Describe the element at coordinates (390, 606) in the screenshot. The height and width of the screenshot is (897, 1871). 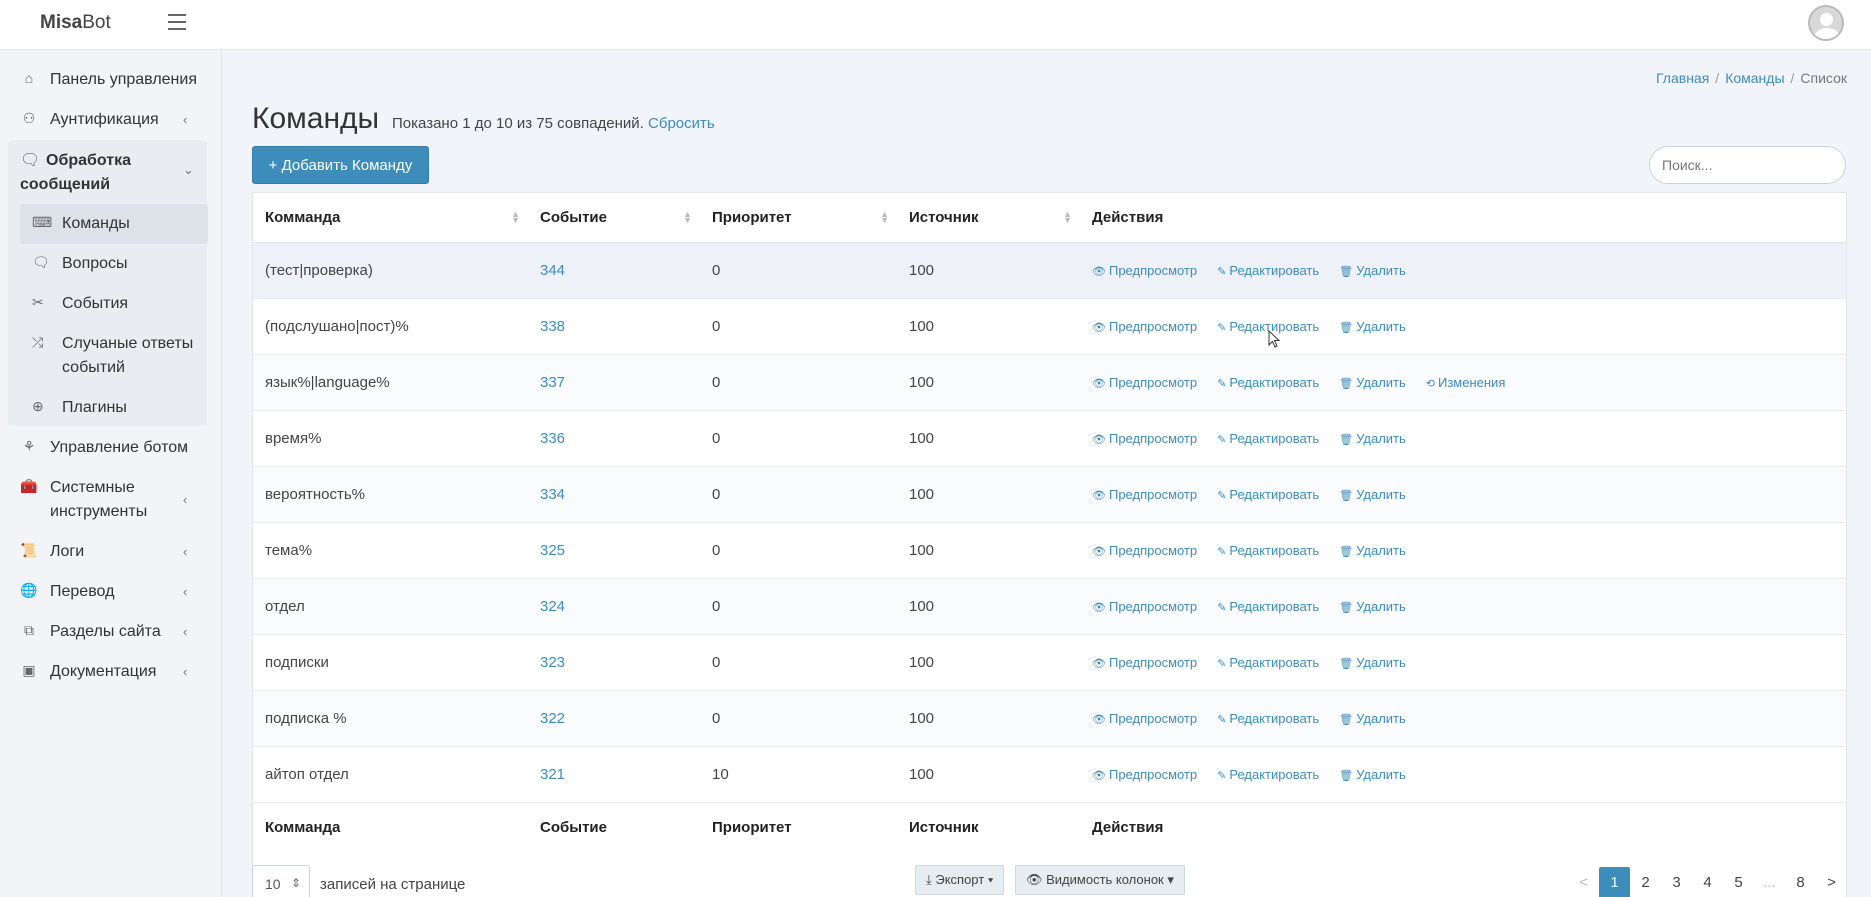
I see `cell-command: отдел` at that location.